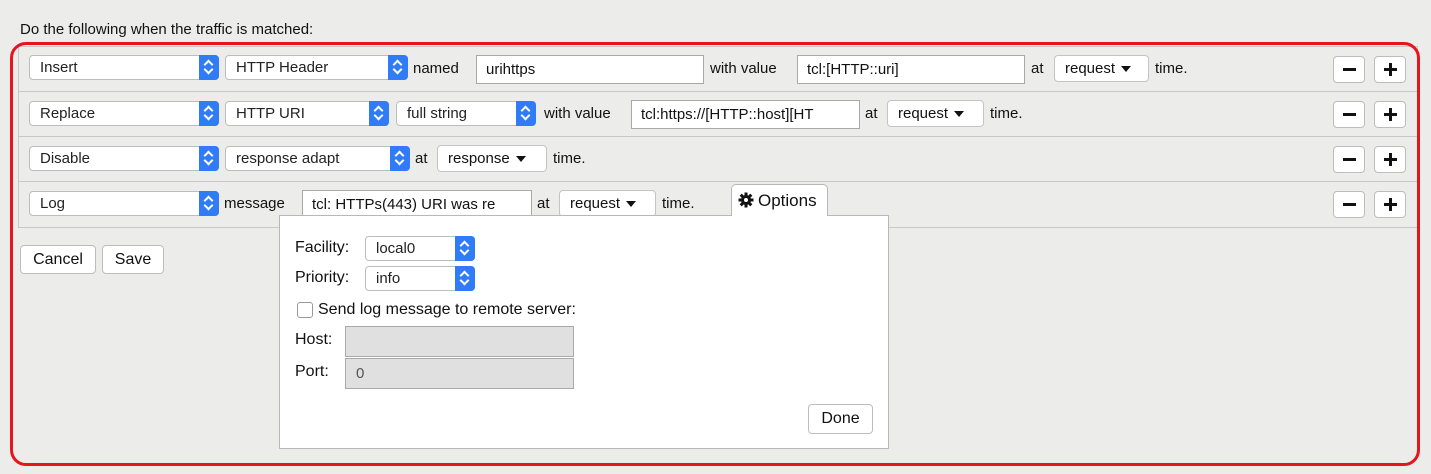  Describe the element at coordinates (437, 113) in the screenshot. I see `mode-select-value: full string` at that location.